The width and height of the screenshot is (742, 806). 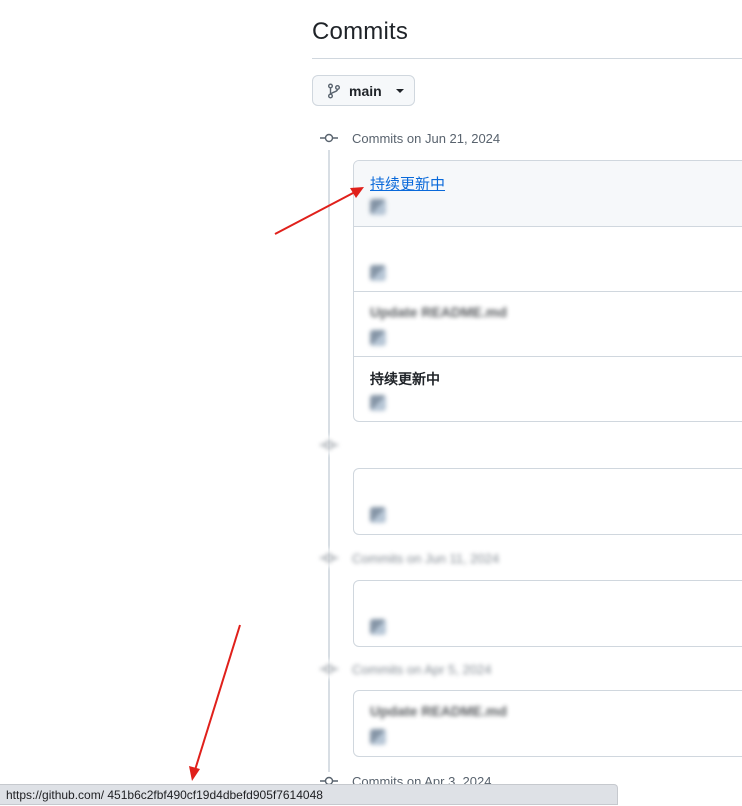 I want to click on page-title: Commits, so click(x=360, y=31).